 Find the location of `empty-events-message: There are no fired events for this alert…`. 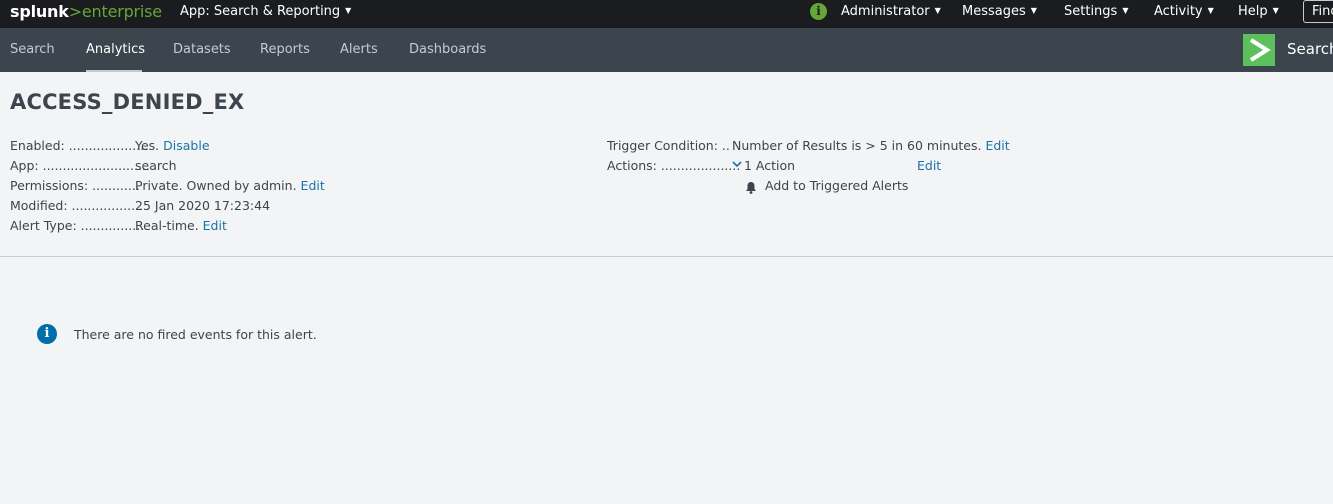

empty-events-message: There are no fired events for this alert… is located at coordinates (195, 334).